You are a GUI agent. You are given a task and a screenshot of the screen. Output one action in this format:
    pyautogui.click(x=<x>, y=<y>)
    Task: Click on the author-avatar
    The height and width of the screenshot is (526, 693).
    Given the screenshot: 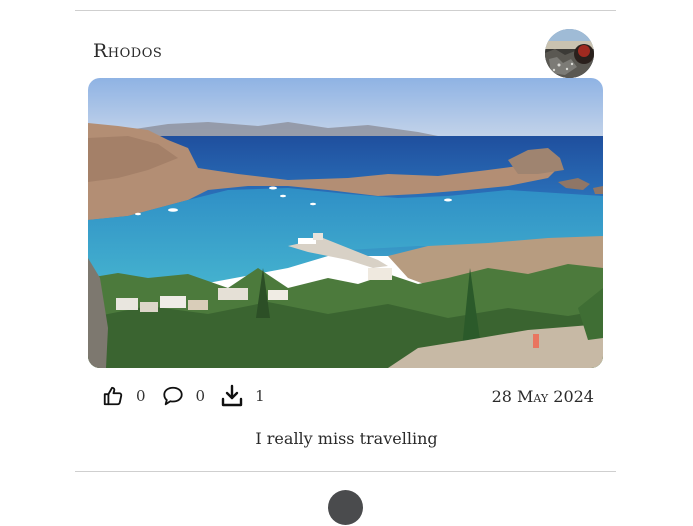 What is the action you would take?
    pyautogui.click(x=569, y=53)
    